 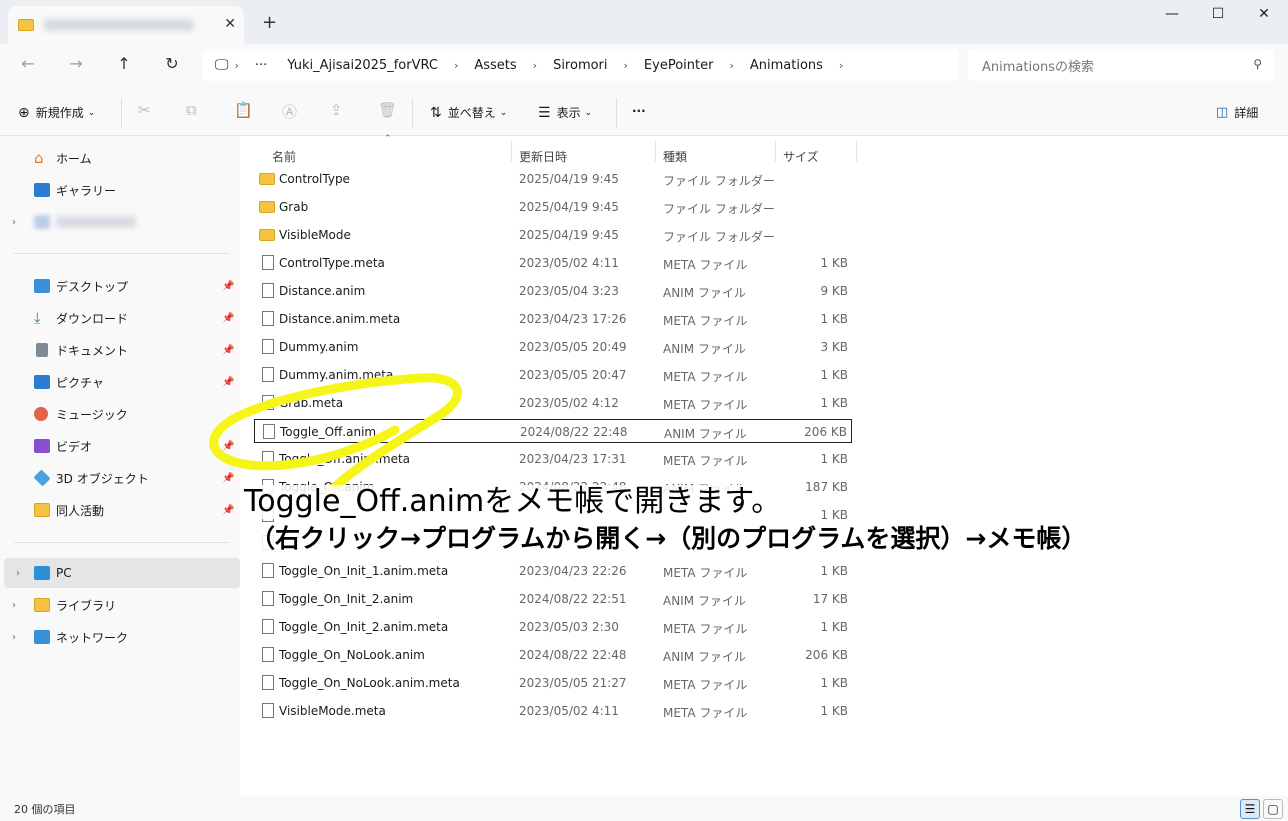 What do you see at coordinates (118, 510) in the screenshot?
I see `sidebar-item-doujin: 同人活動 📌` at bounding box center [118, 510].